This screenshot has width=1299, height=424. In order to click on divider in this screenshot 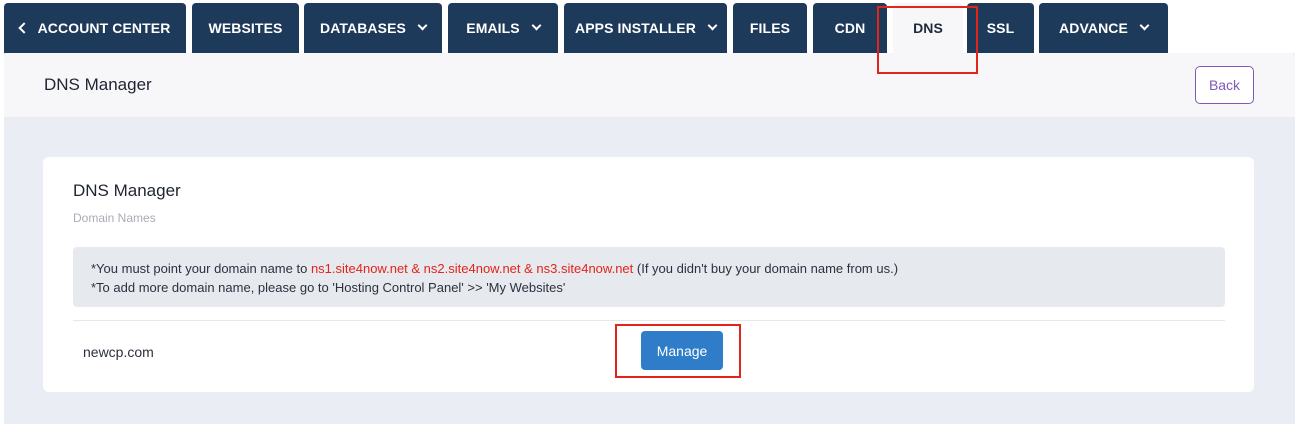, I will do `click(649, 320)`.